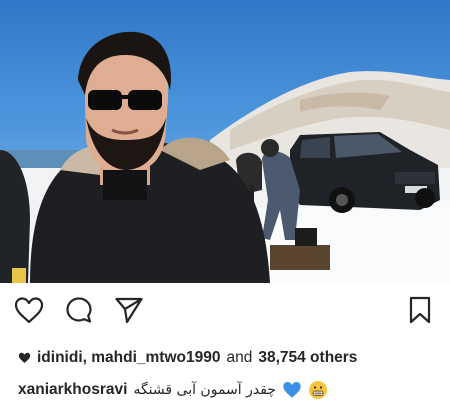  Describe the element at coordinates (317, 390) in the screenshot. I see `grimacing-face-emoji-icon` at that location.